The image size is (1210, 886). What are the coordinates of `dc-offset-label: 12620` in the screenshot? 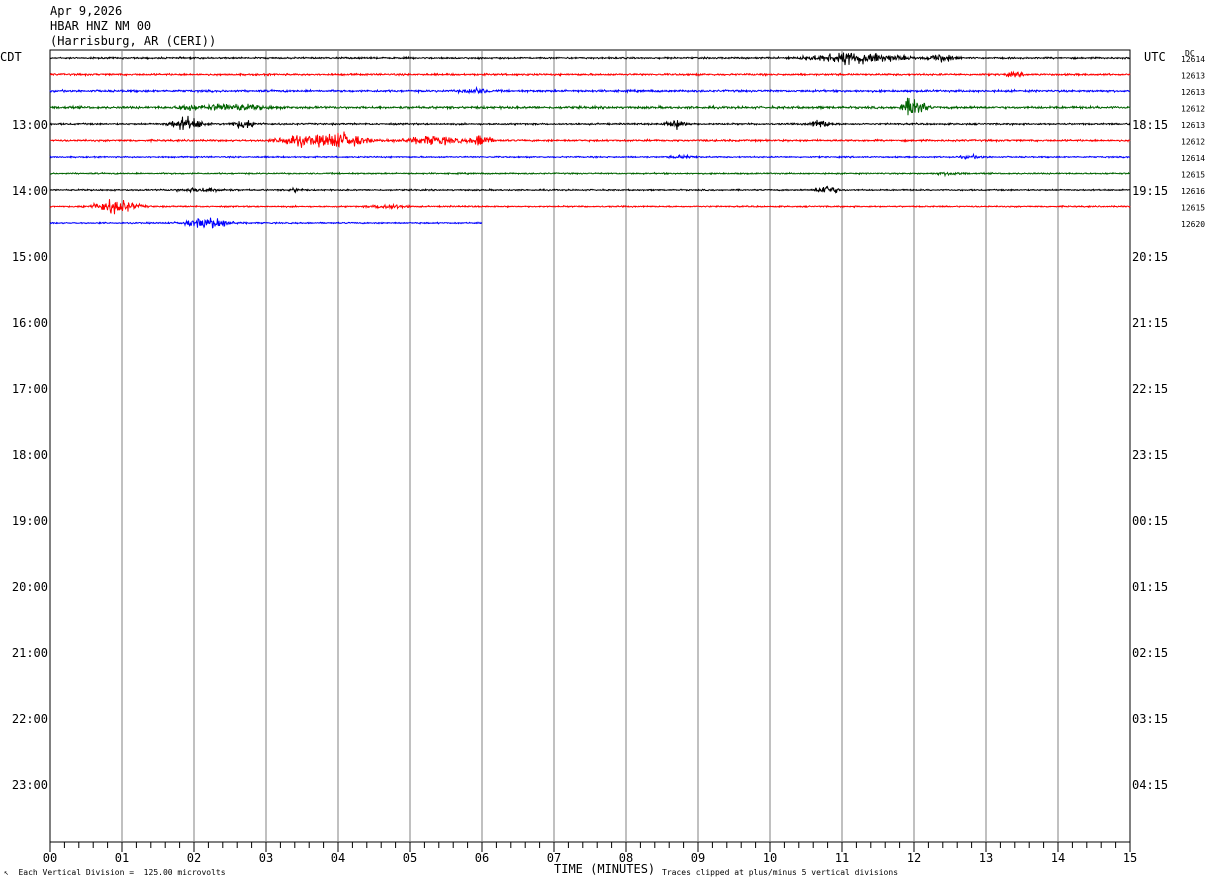 It's located at (1193, 224).